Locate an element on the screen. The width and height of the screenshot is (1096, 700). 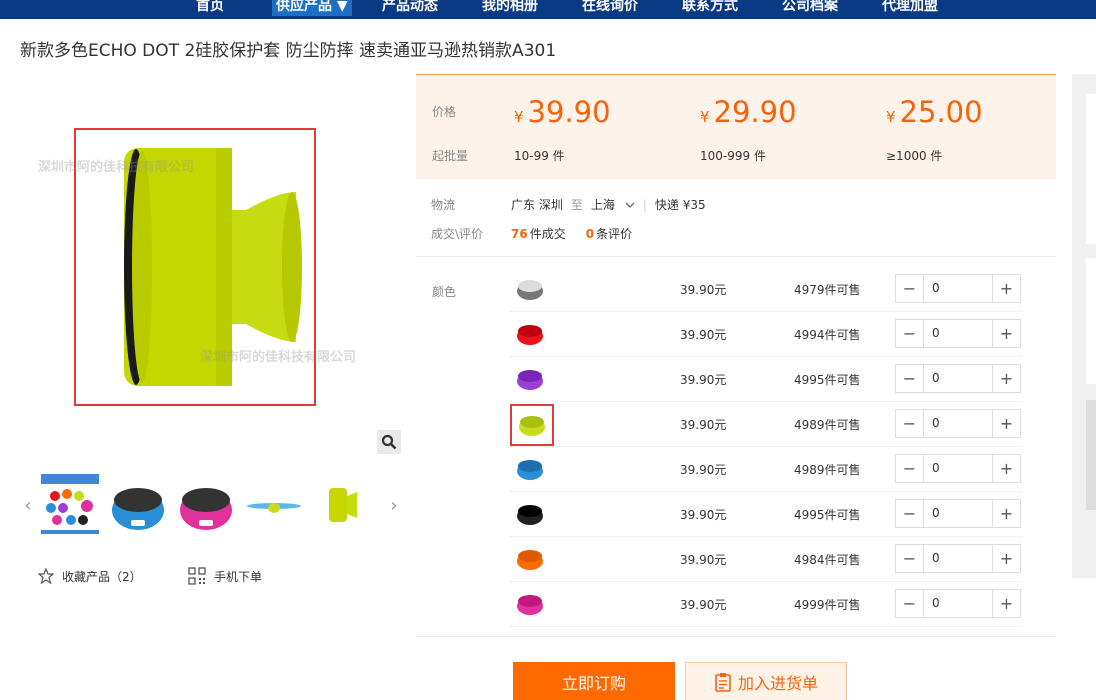
action-row: 收藏产品（2） 手机下单 is located at coordinates (188, 576).